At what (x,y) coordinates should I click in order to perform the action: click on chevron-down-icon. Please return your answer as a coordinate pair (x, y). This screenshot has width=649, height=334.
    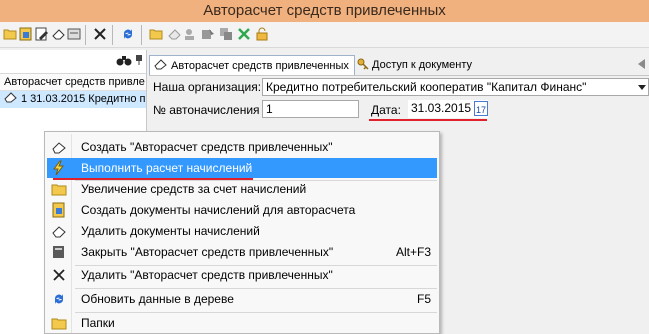
    Looking at the image, I should click on (642, 87).